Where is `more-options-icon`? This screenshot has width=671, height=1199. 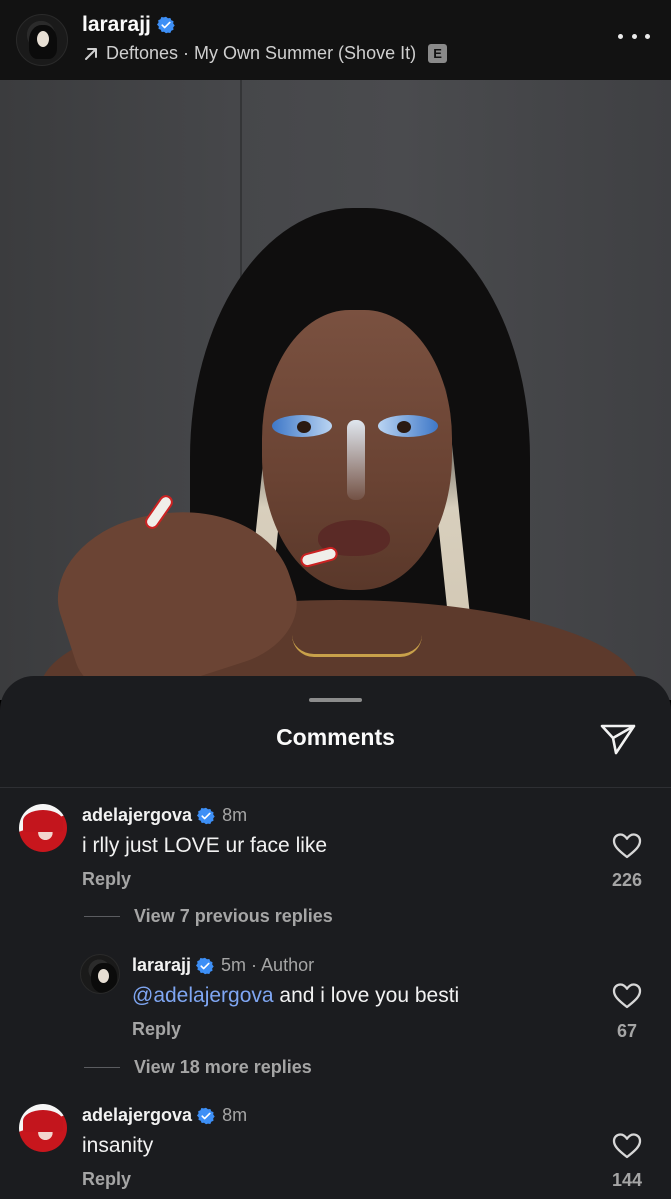
more-options-icon is located at coordinates (634, 36).